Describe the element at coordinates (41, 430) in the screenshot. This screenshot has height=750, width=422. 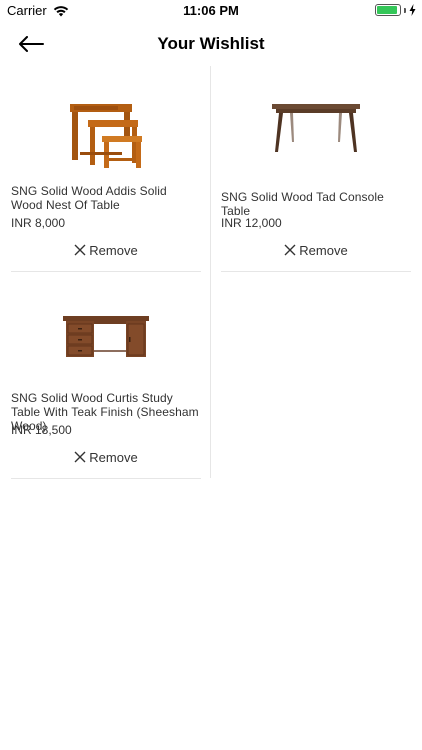
I see `product-price: INR 18,500` at that location.